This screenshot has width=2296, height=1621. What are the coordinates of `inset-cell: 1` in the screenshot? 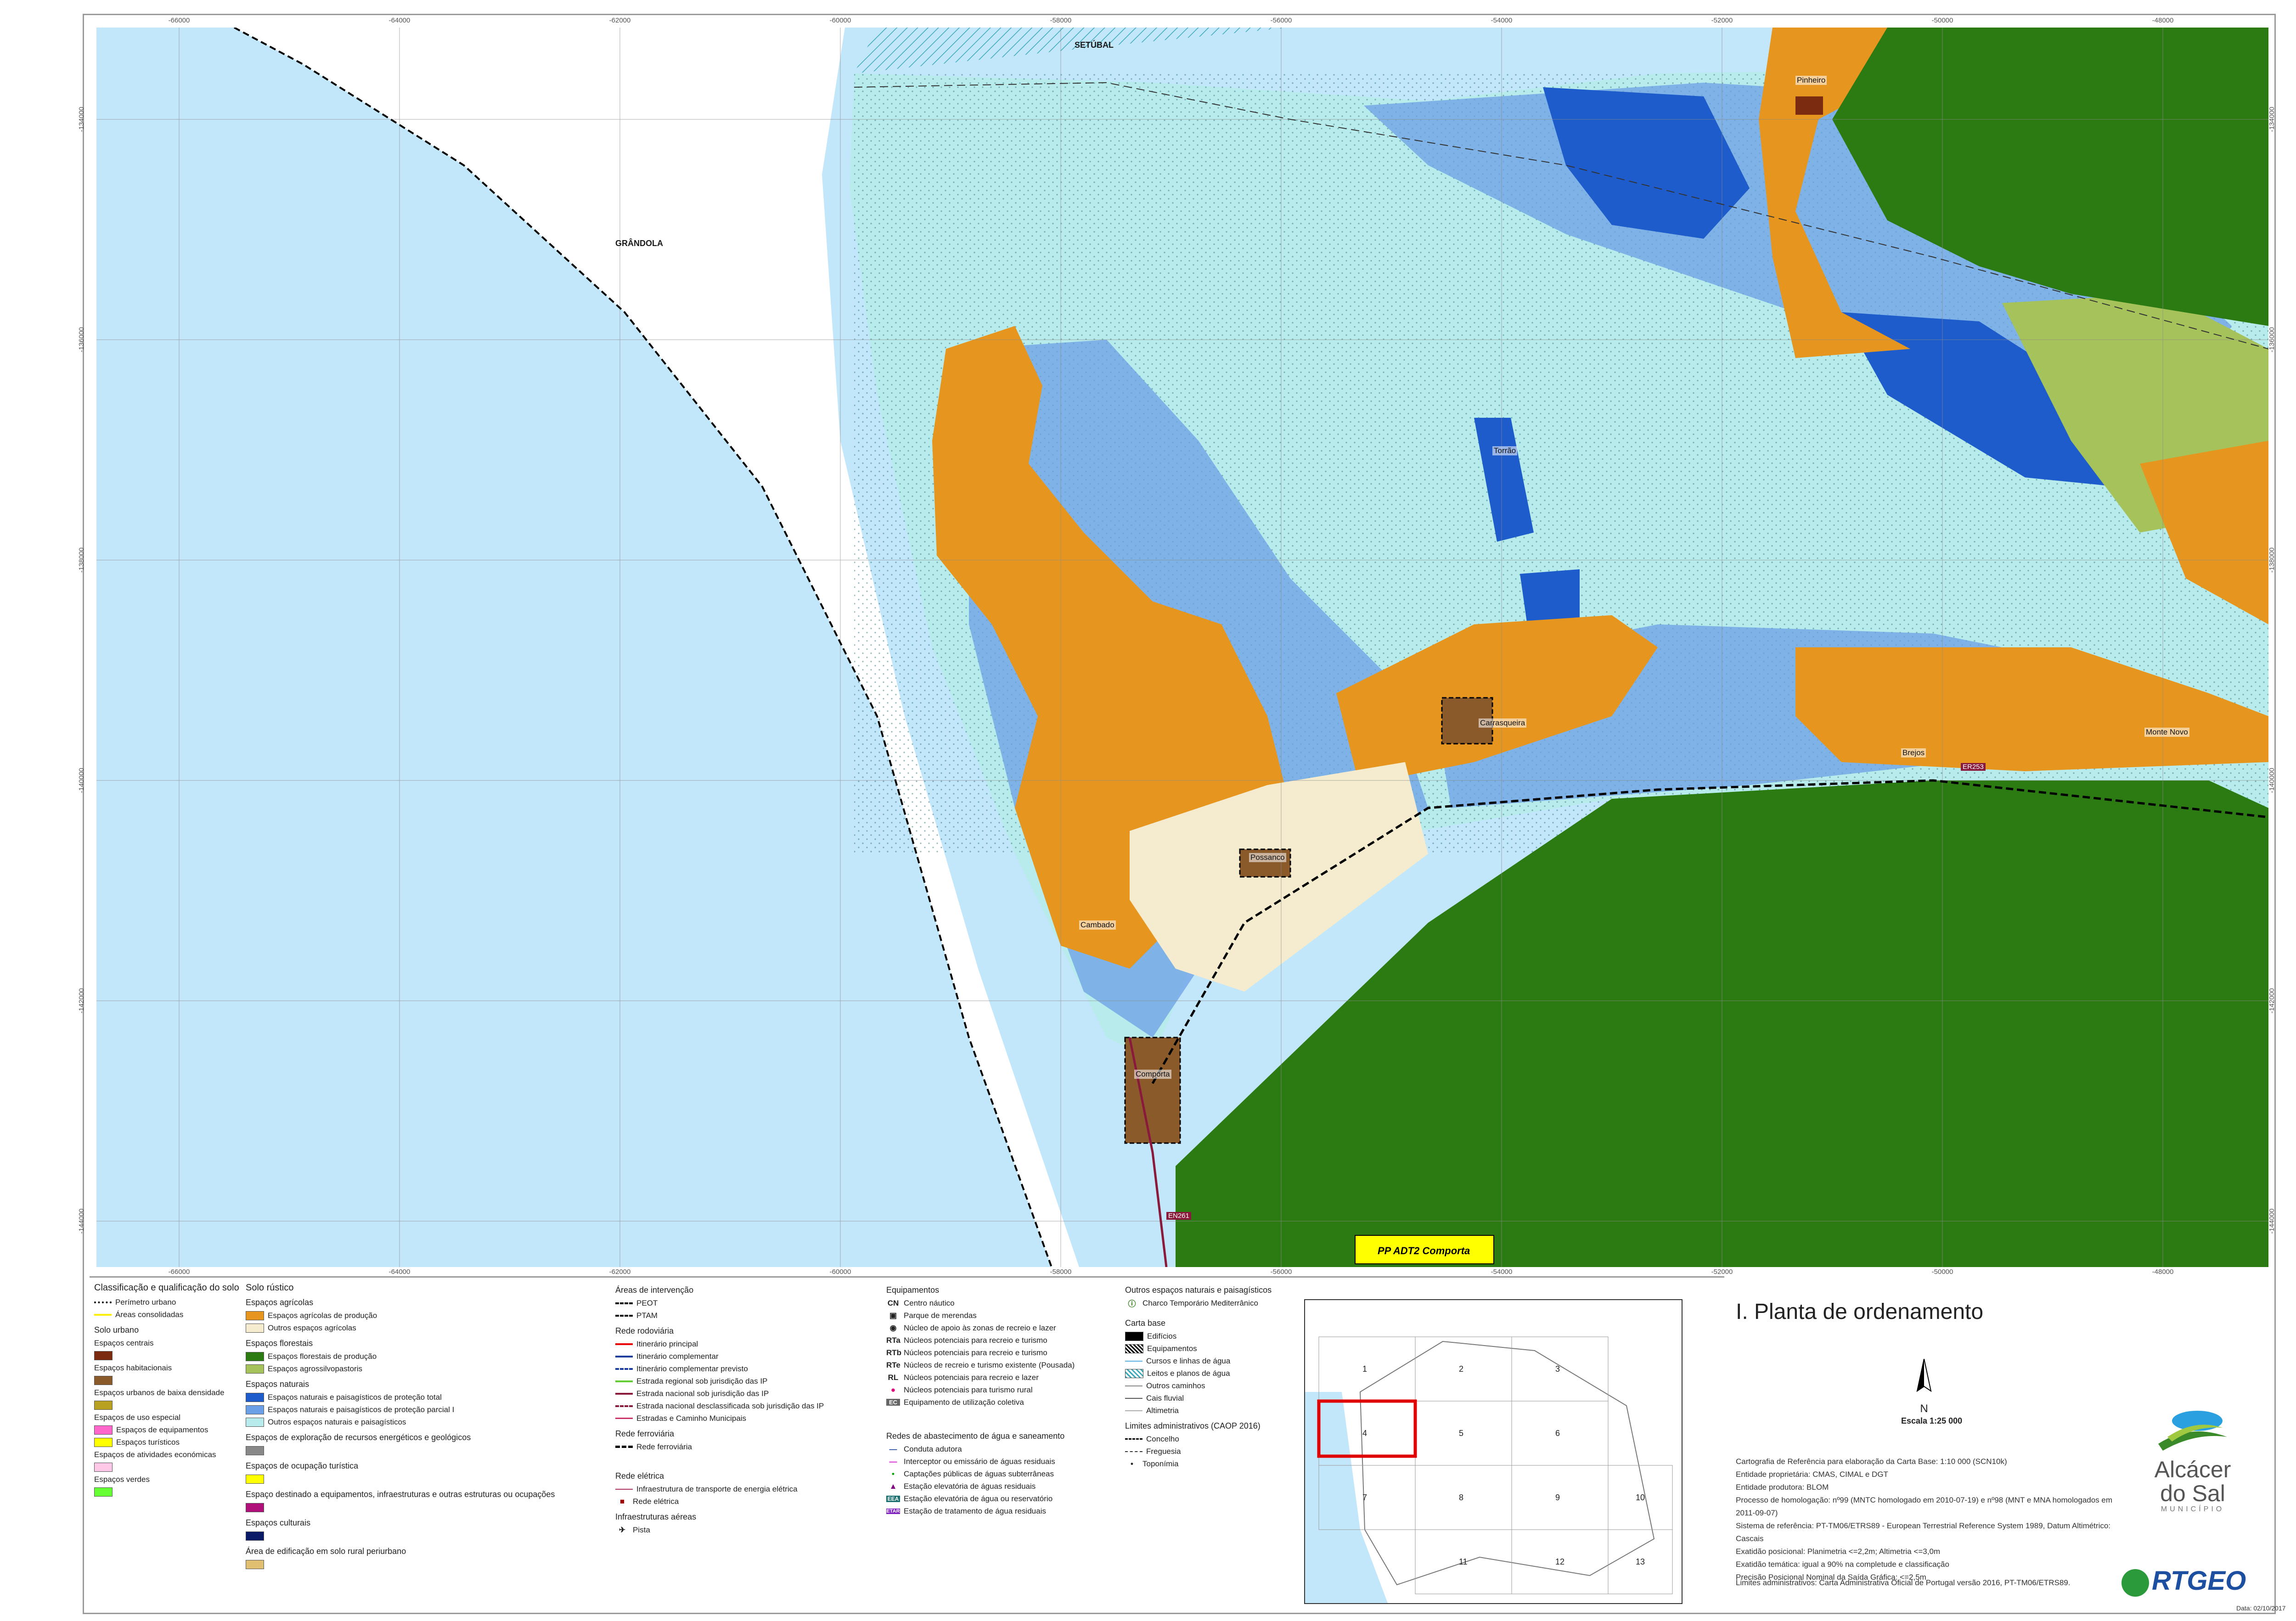 It's located at (1365, 1369).